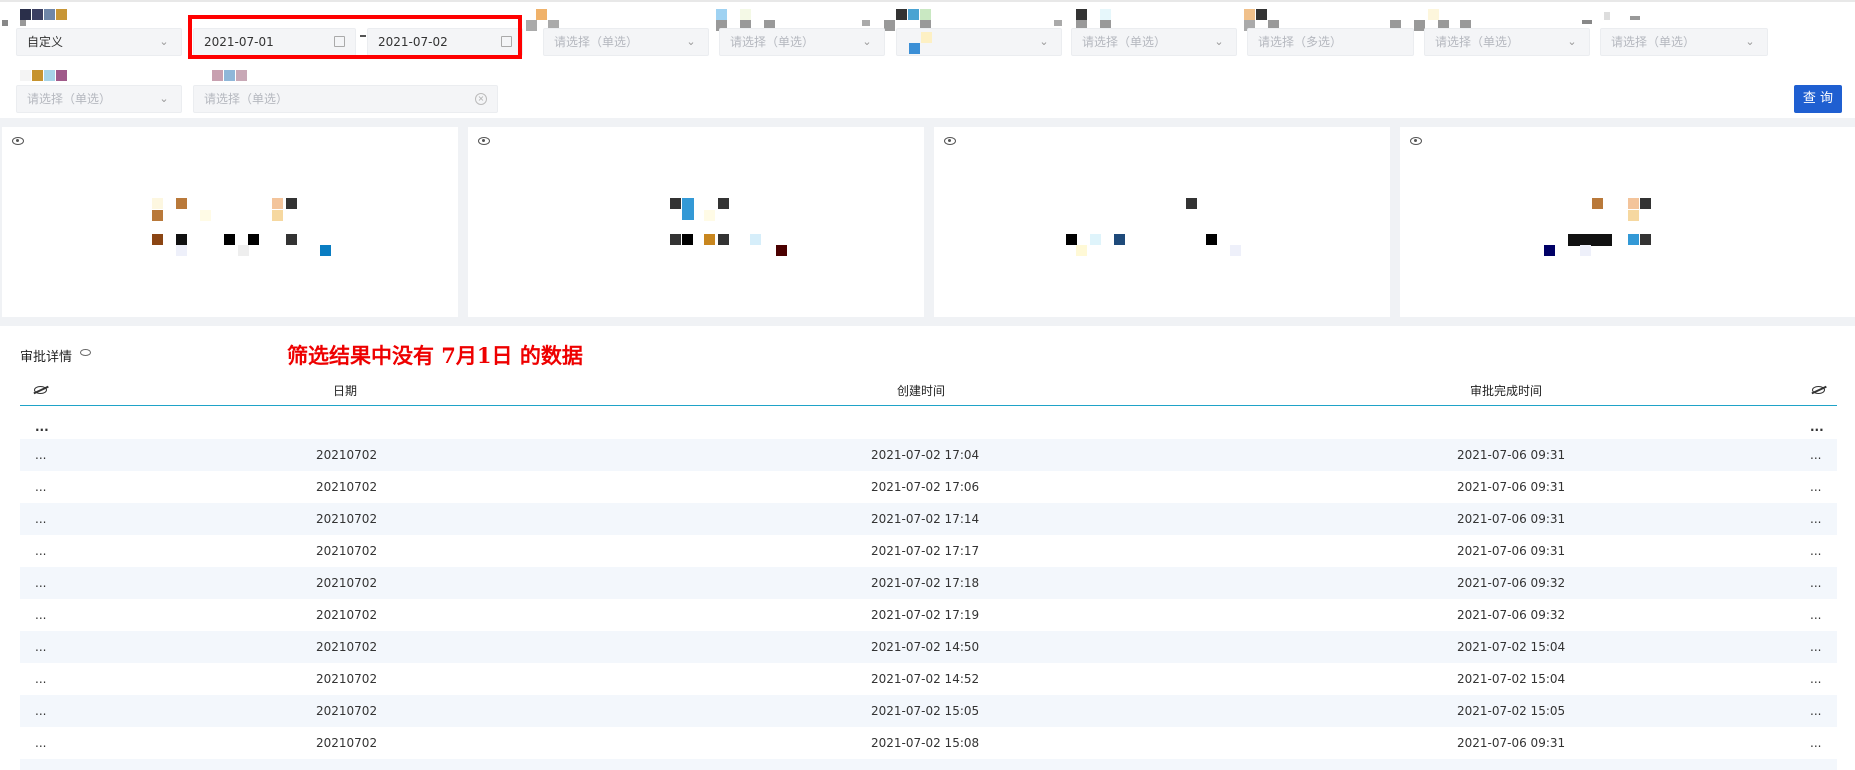 This screenshot has height=770, width=1855. Describe the element at coordinates (345, 393) in the screenshot. I see `column-header-date: 日期` at that location.